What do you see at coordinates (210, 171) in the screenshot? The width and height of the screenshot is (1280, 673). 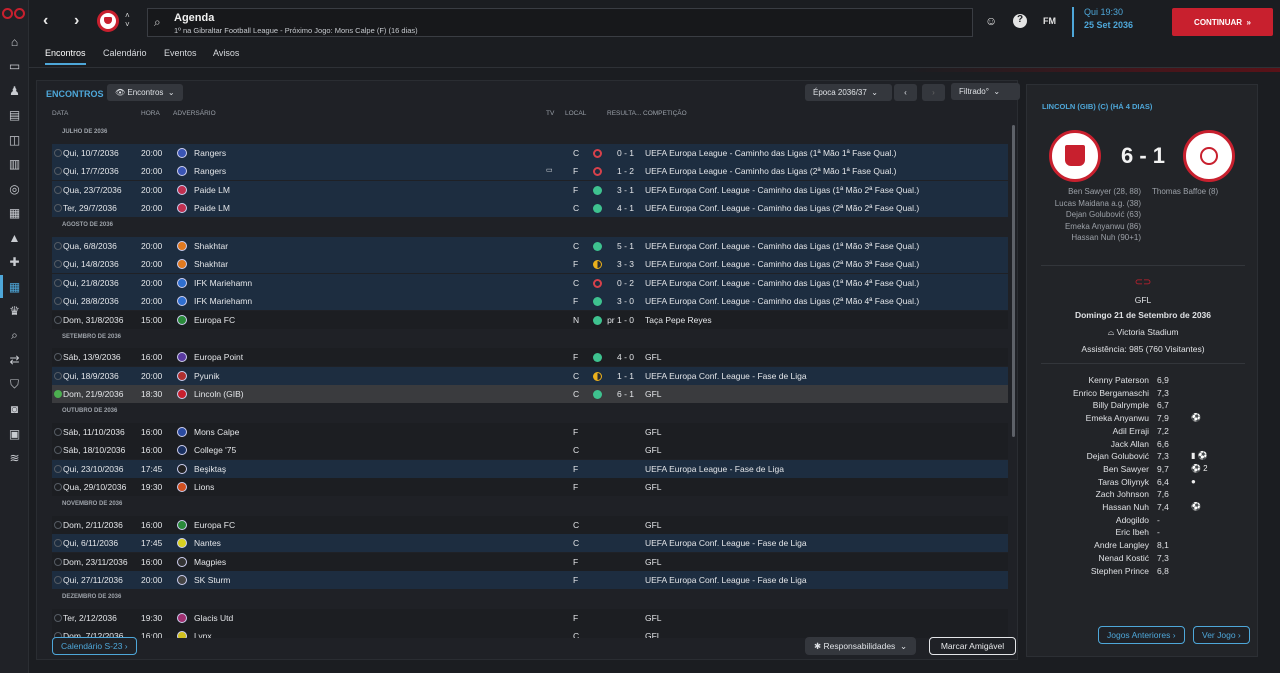 I see `opponent-name: Rangers` at bounding box center [210, 171].